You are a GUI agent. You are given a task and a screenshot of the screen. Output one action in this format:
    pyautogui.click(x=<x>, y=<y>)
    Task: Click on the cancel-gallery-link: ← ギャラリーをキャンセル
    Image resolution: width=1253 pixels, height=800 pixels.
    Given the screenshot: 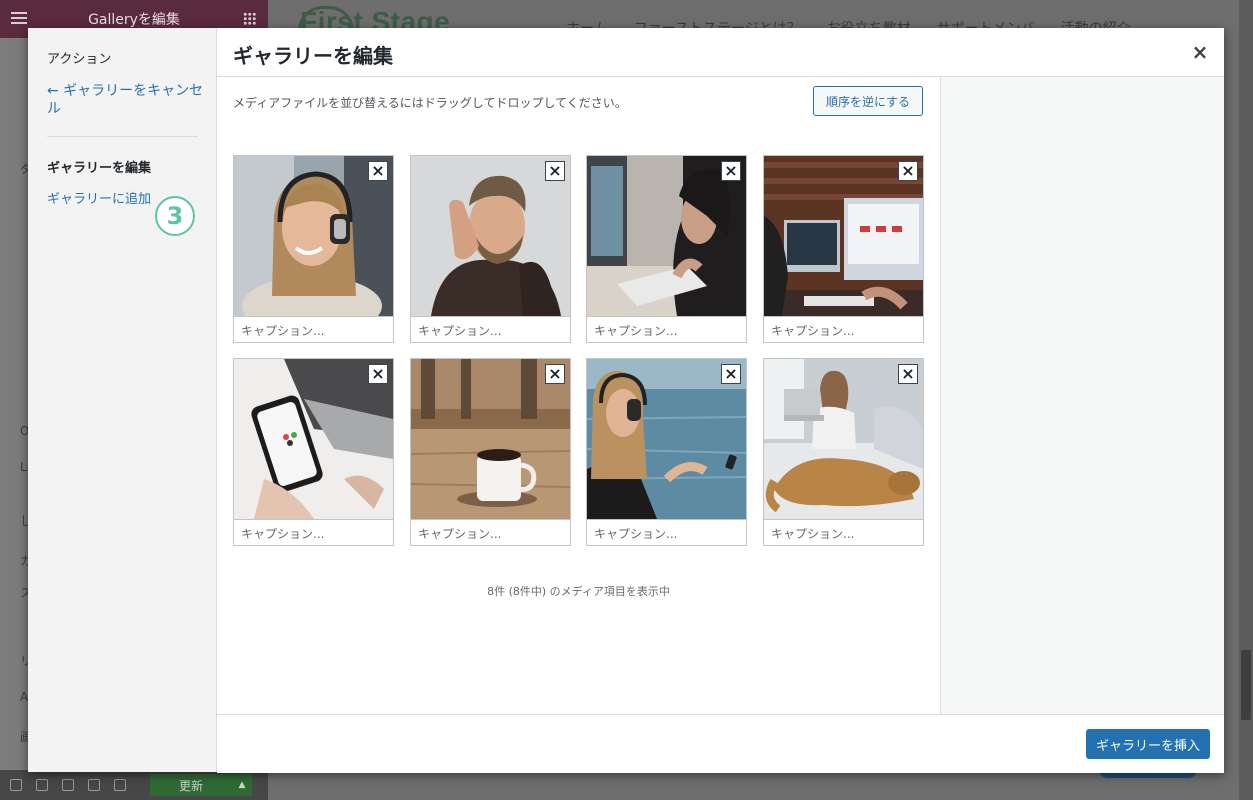 What is the action you would take?
    pyautogui.click(x=126, y=100)
    